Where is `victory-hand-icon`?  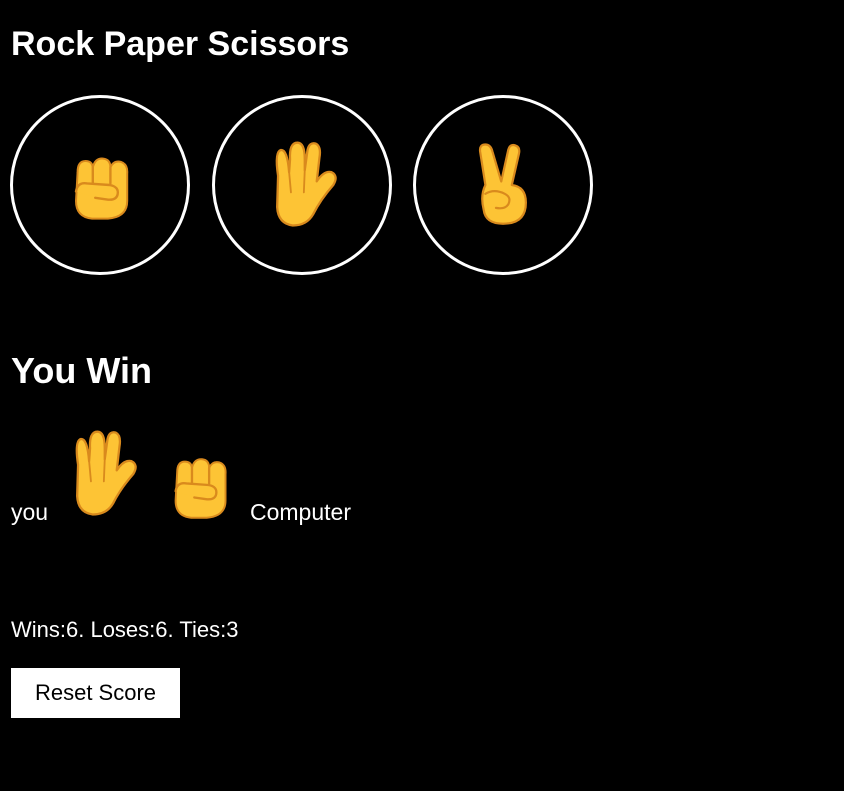
victory-hand-icon is located at coordinates (503, 185).